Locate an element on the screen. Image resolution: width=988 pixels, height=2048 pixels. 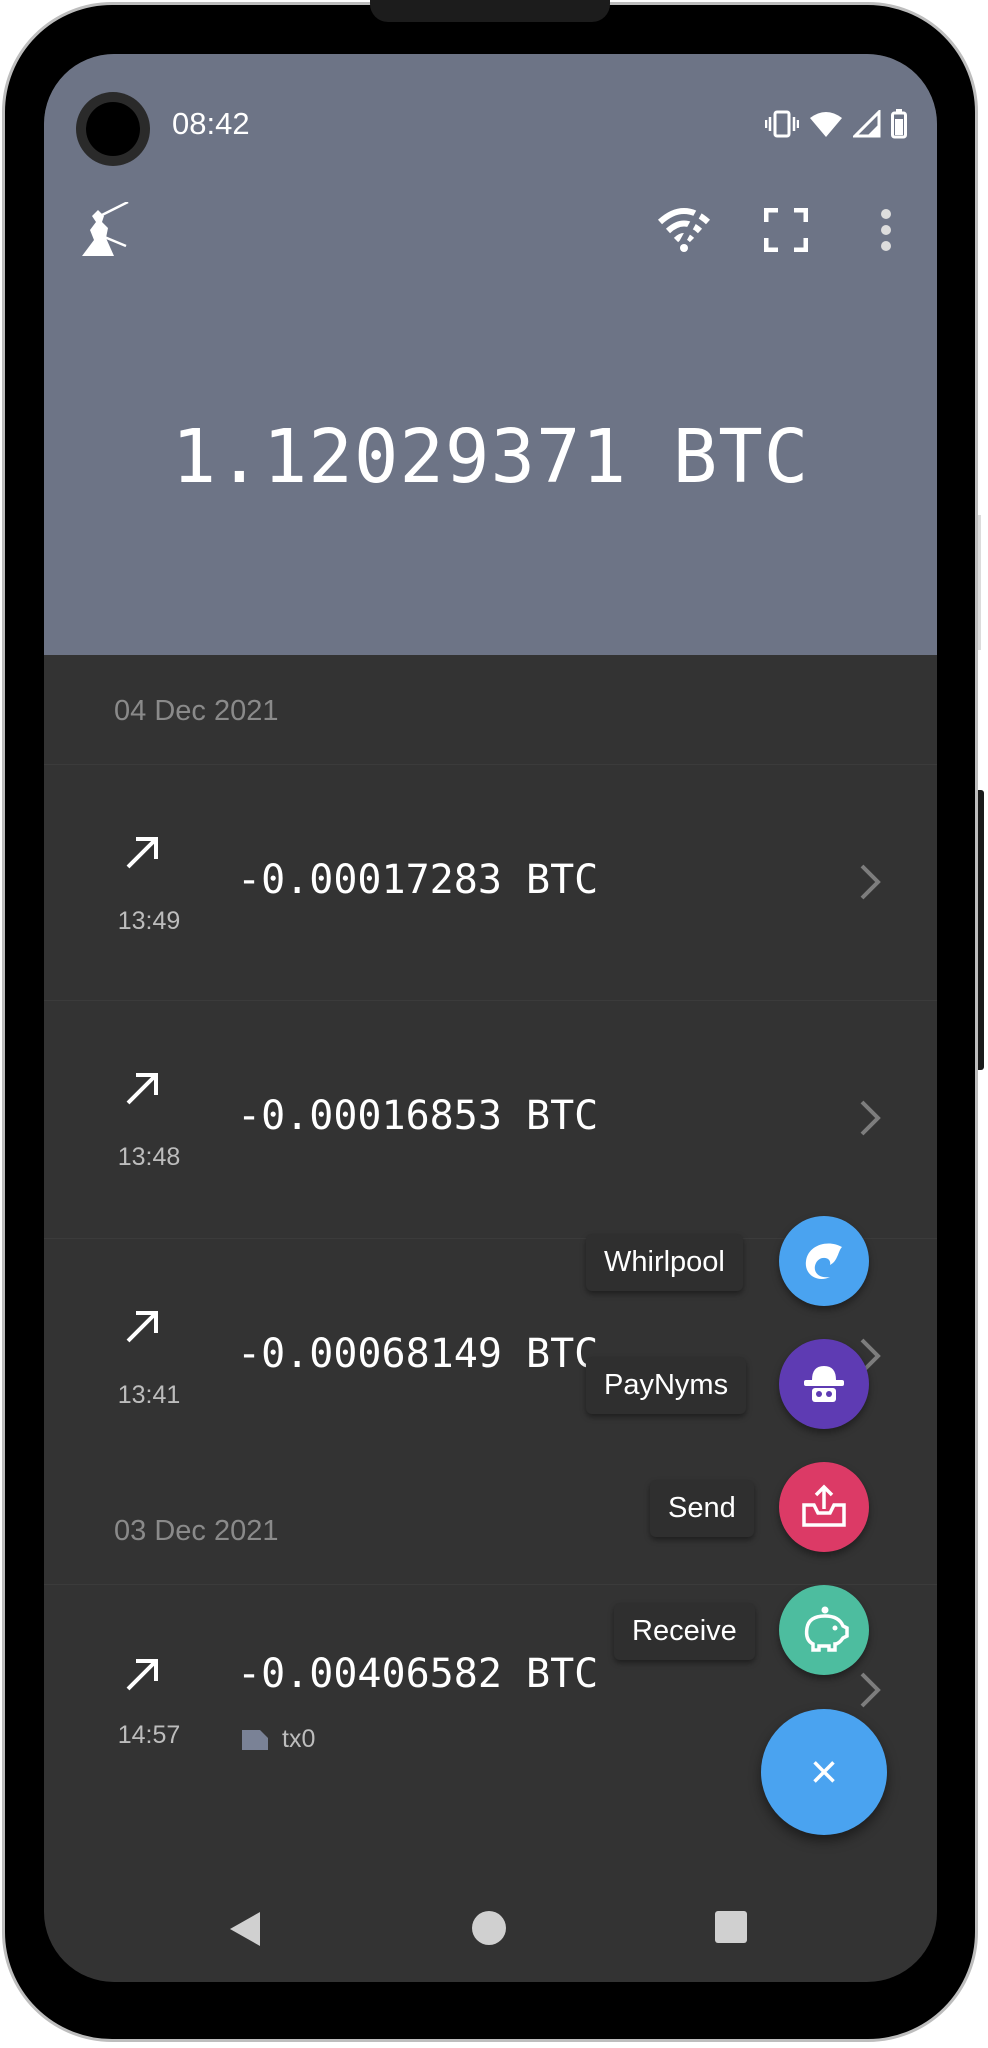
speaker-notch is located at coordinates (490, 11).